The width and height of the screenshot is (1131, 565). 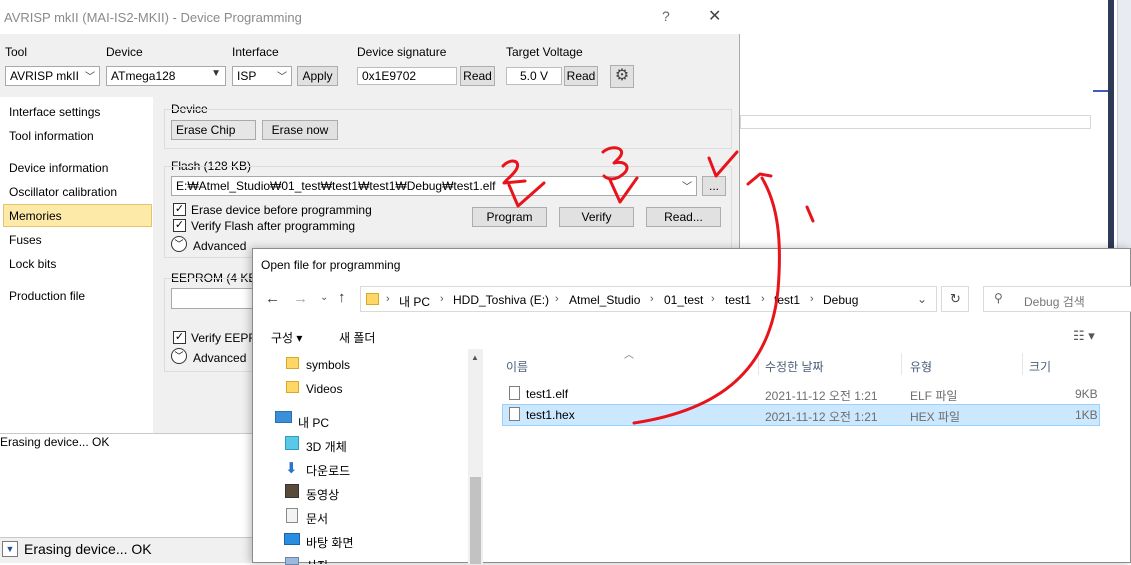 I want to click on annotation-overlay, so click(x=658, y=285).